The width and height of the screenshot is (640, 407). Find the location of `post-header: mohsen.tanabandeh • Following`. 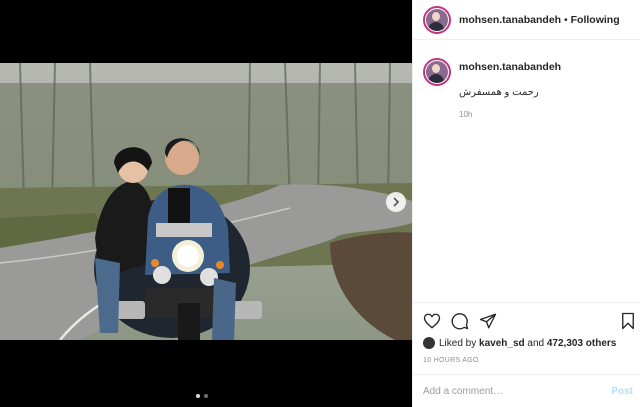

post-header: mohsen.tanabandeh • Following is located at coordinates (526, 20).